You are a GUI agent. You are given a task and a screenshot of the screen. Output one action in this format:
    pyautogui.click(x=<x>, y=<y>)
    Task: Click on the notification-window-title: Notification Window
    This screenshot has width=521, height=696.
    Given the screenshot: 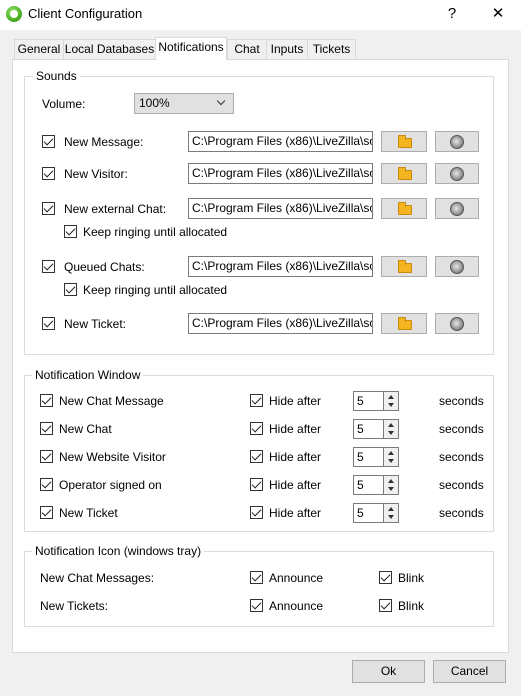 What is the action you would take?
    pyautogui.click(x=88, y=375)
    